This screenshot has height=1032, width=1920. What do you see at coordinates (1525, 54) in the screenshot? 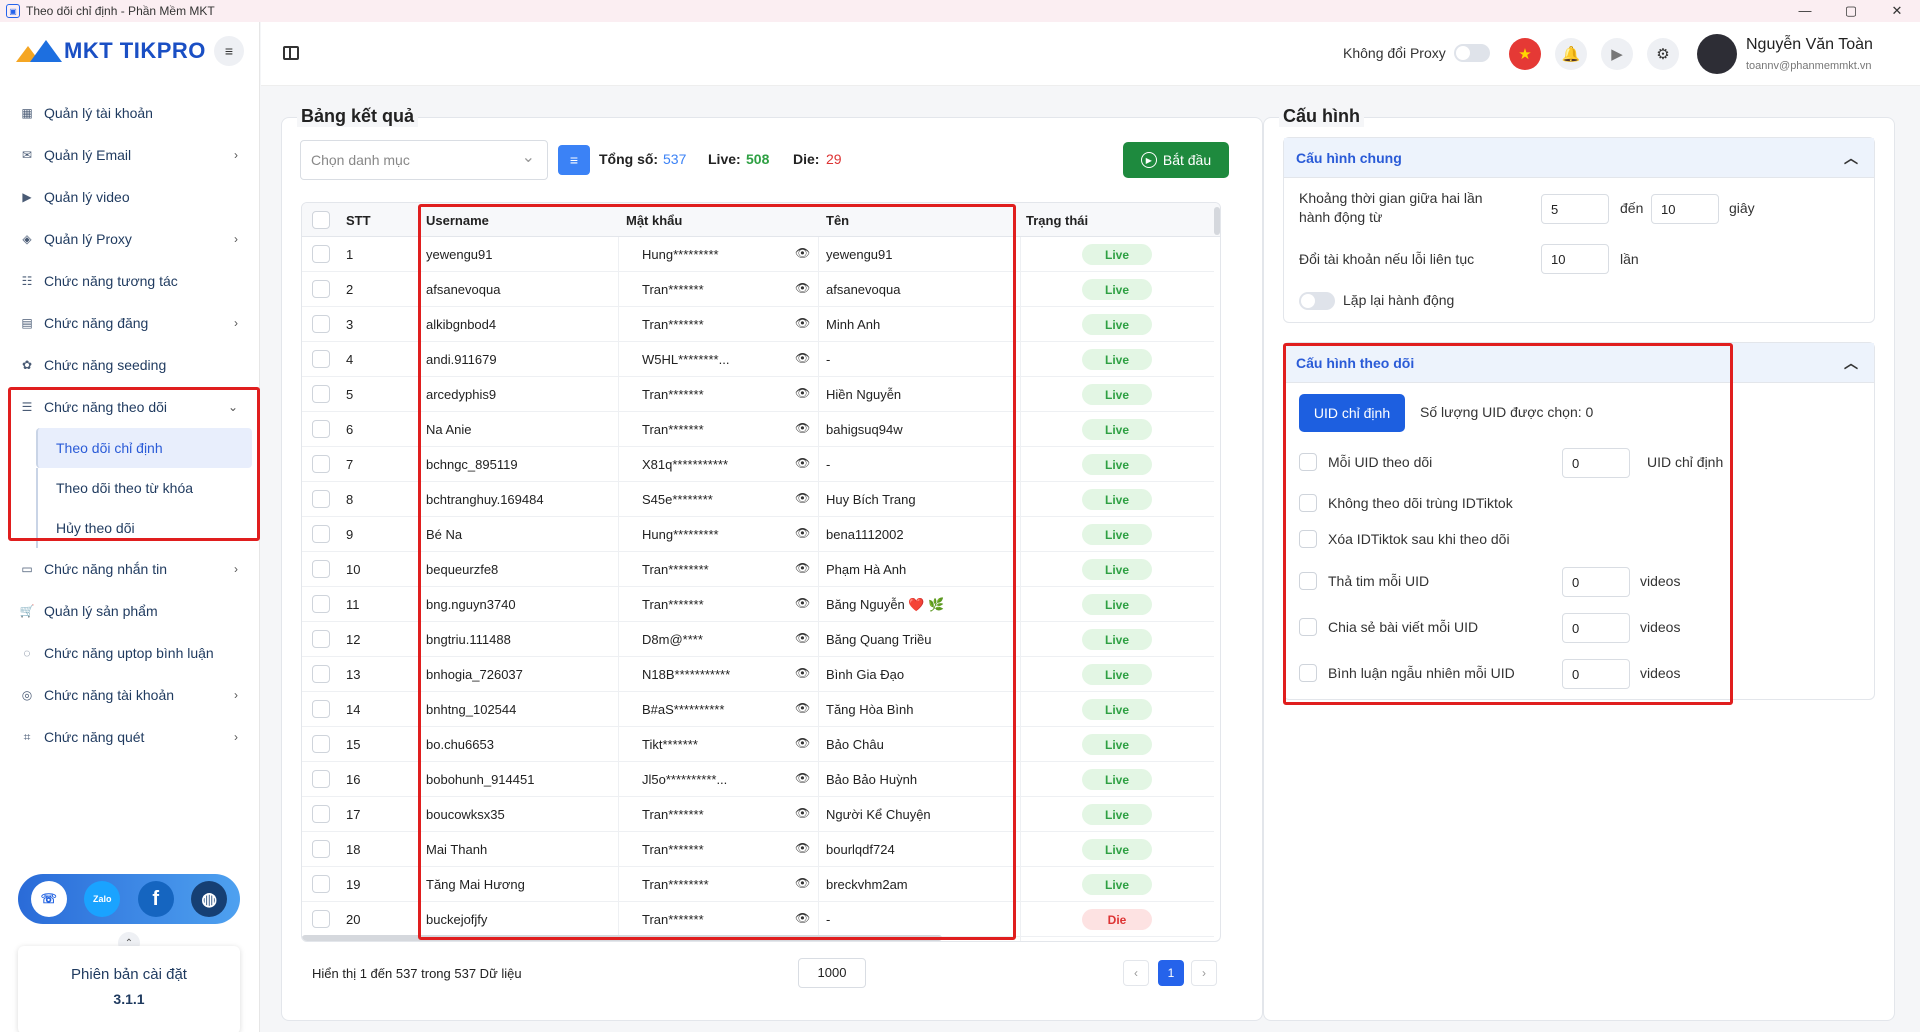
I see `vietnam-flag-icon: ★` at bounding box center [1525, 54].